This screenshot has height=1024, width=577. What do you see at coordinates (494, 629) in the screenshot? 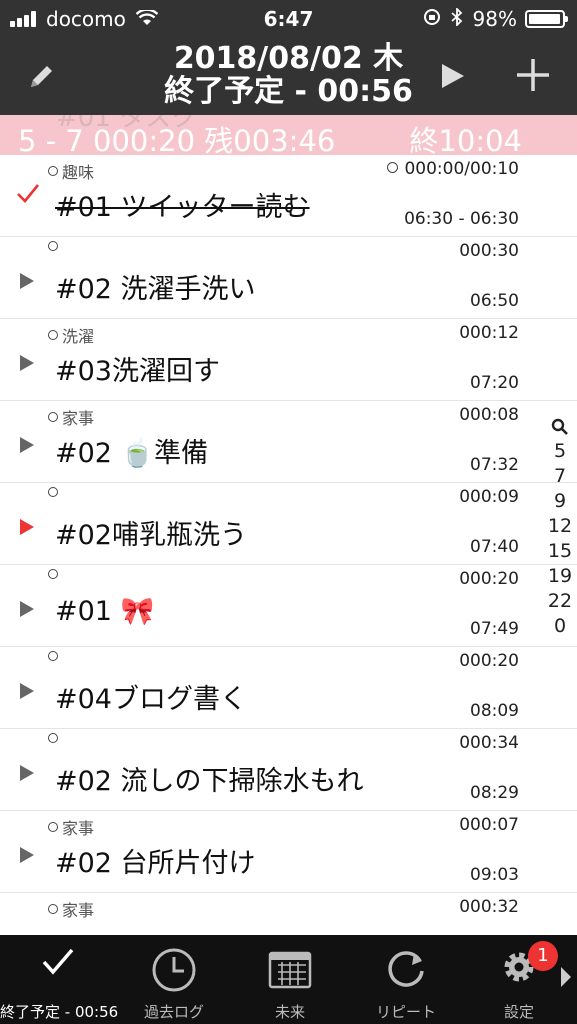
I see `task-time: 07:49` at bounding box center [494, 629].